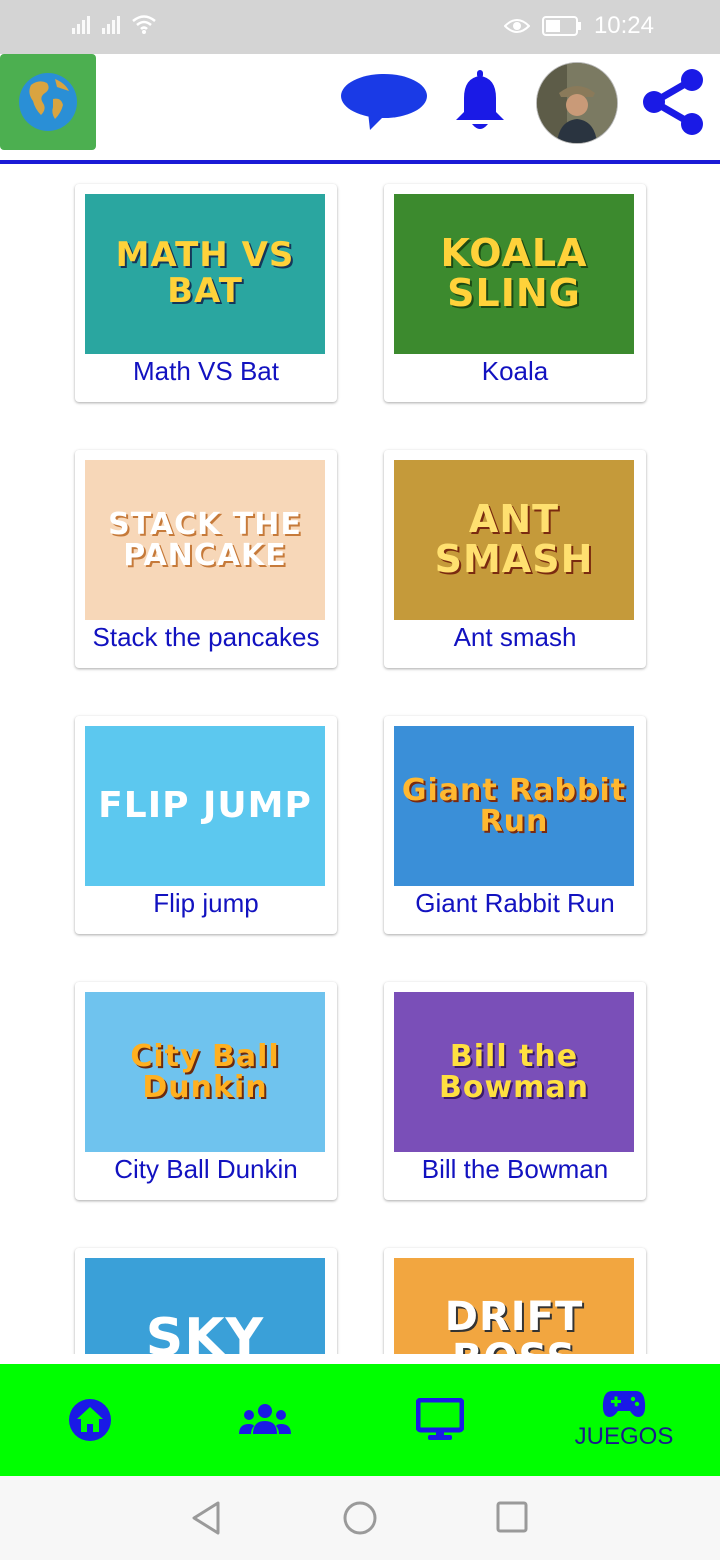 This screenshot has width=720, height=1560. I want to click on game-thumbnail: SKY, so click(205, 1306).